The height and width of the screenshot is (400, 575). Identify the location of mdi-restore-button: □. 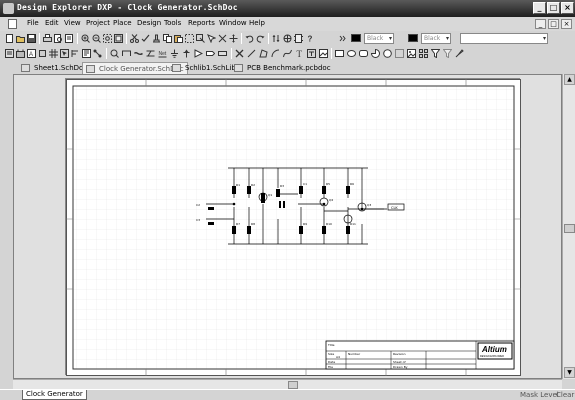
(553, 24).